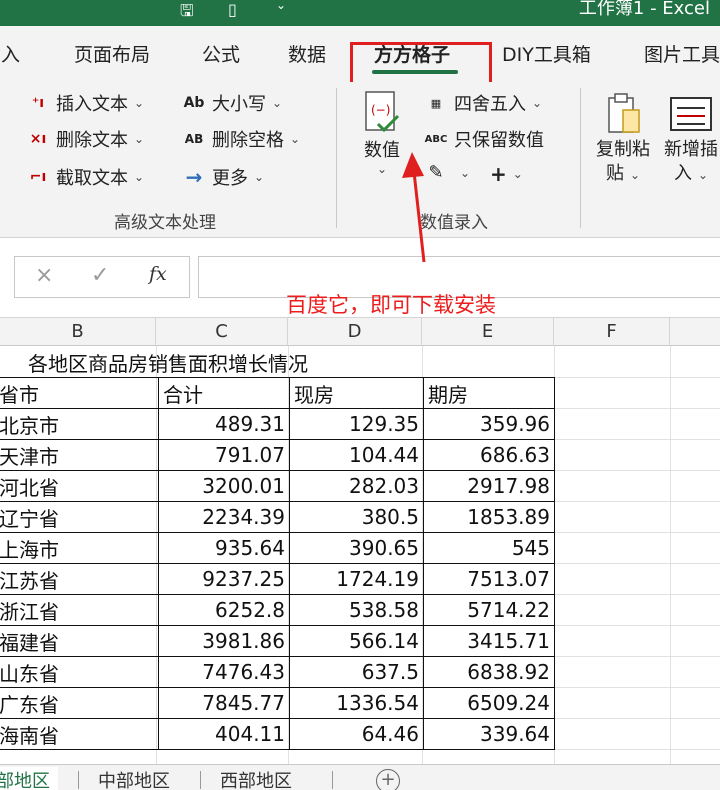  I want to click on new-file-icon: ▯, so click(232, 9).